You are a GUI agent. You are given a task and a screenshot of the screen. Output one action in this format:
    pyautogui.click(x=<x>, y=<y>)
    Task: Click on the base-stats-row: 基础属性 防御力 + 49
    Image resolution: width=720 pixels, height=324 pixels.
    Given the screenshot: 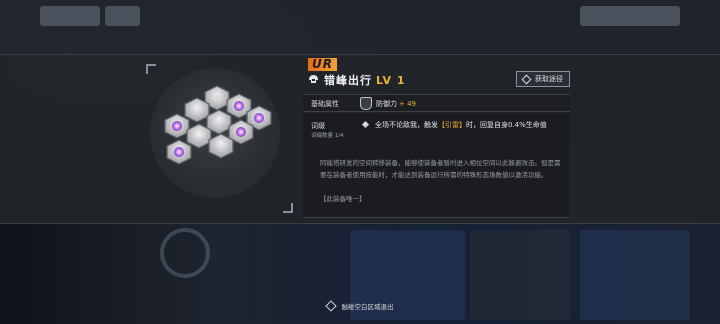 What is the action you would take?
    pyautogui.click(x=436, y=103)
    